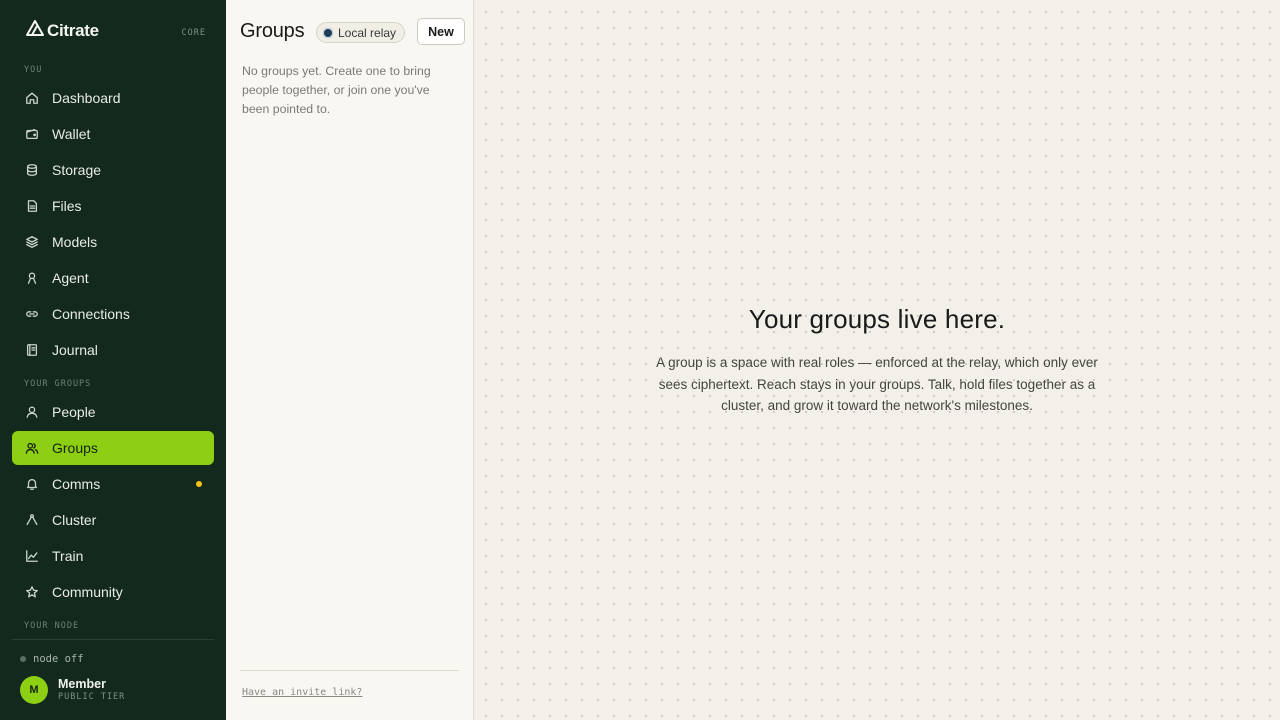 The width and height of the screenshot is (1280, 720). Describe the element at coordinates (113, 639) in the screenshot. I see `sidebar-divider` at that location.